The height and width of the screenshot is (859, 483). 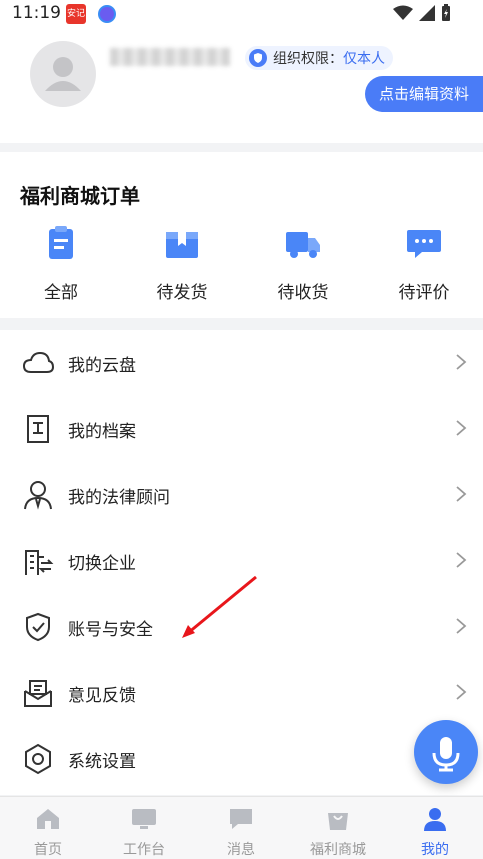 What do you see at coordinates (424, 264) in the screenshot?
I see `order-pending-review: 待评价` at bounding box center [424, 264].